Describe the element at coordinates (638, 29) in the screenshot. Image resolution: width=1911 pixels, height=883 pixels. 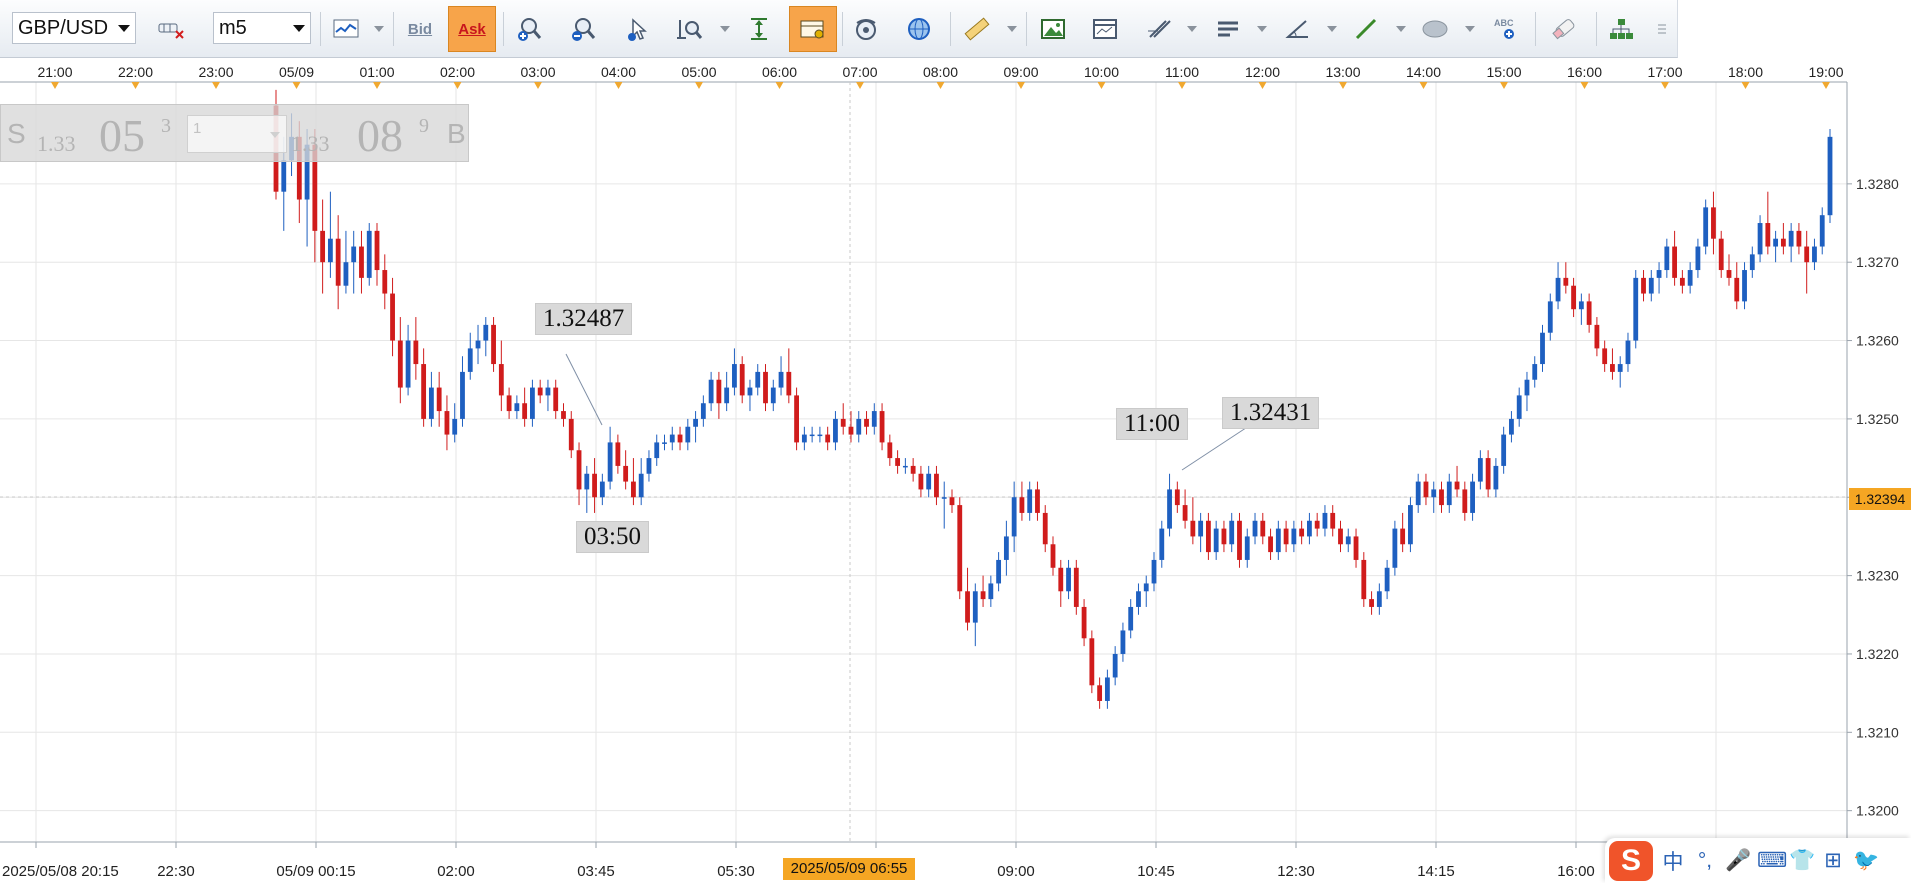
I see `pointer-button` at that location.